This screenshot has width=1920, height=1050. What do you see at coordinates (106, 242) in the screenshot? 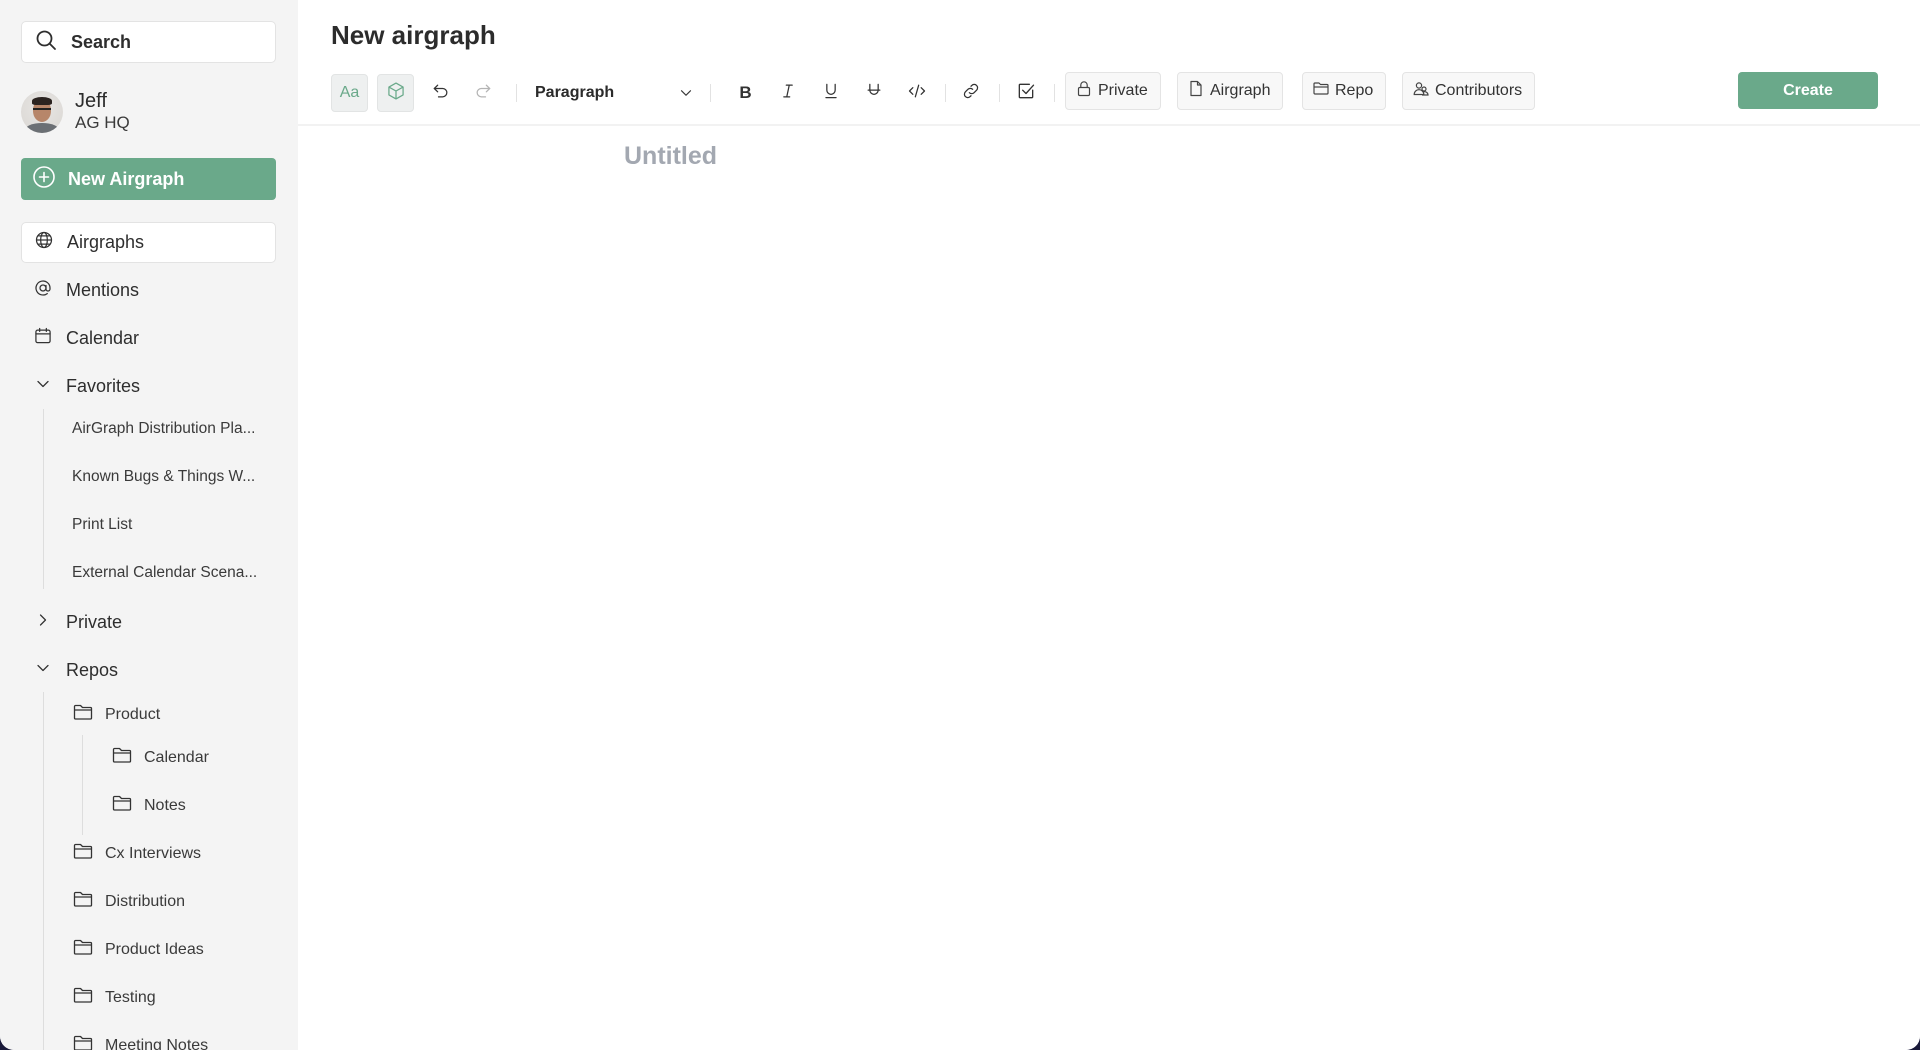
I see `sidebar-item-label: Airgraphs` at bounding box center [106, 242].